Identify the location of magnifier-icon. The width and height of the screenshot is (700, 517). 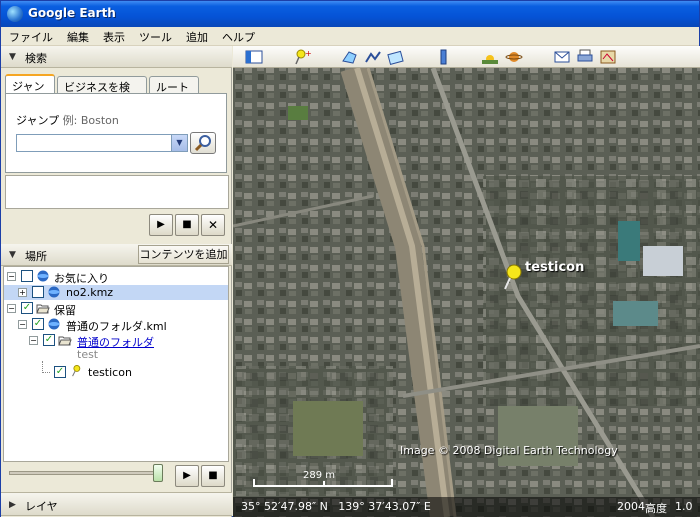
(202, 143).